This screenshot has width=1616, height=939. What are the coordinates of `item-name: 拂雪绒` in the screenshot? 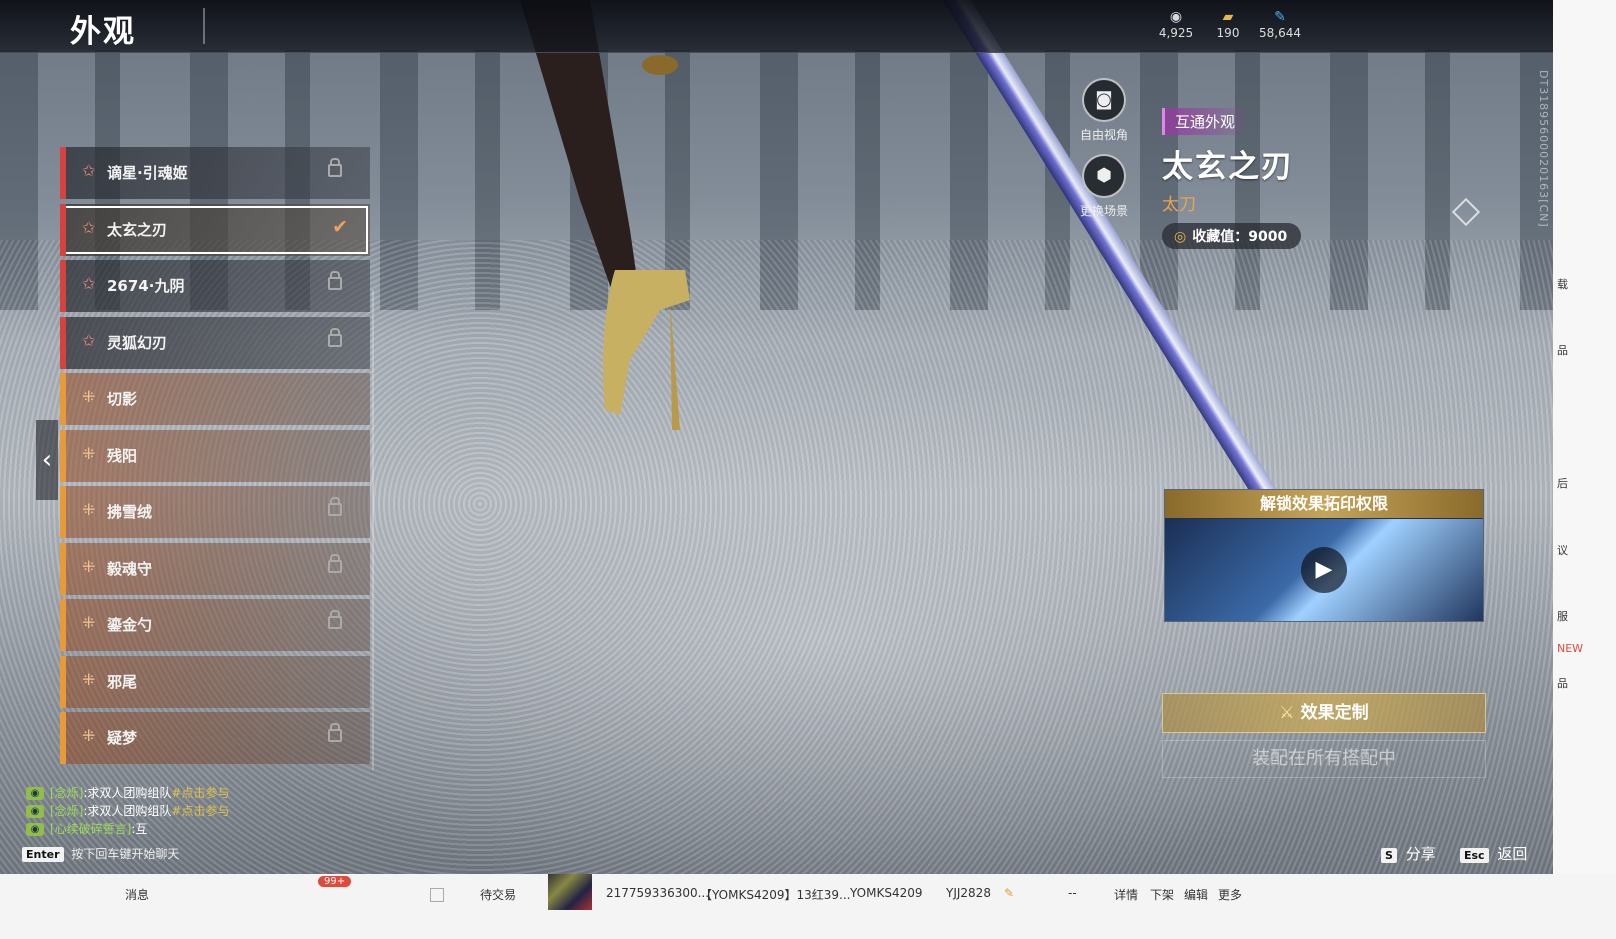 It's located at (130, 512).